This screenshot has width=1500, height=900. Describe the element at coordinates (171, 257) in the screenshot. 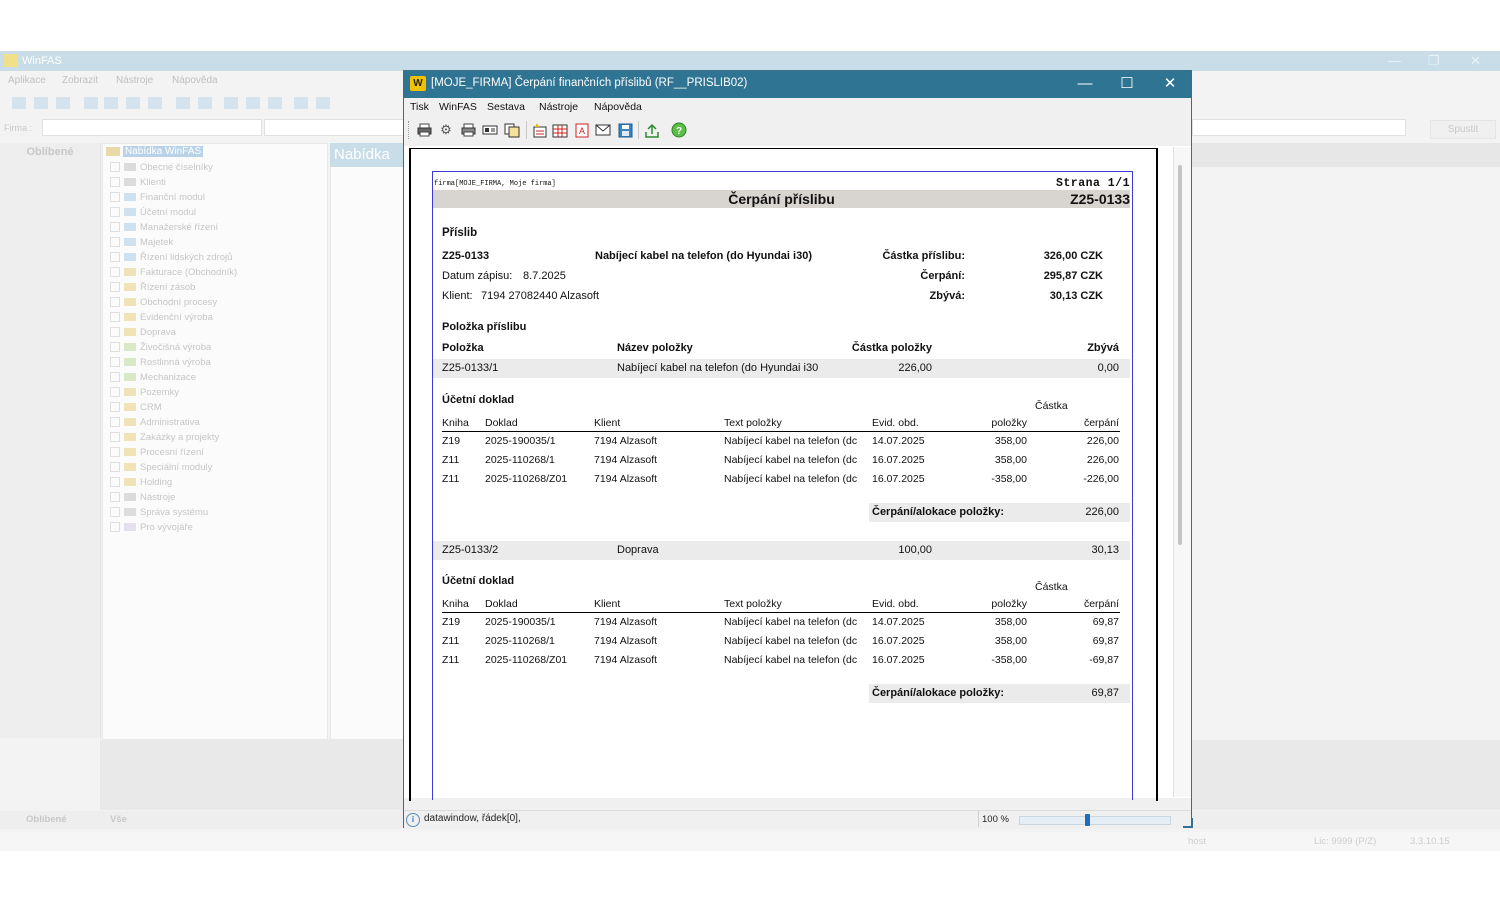

I see `bg-tree-item: Řízení lidských zdrojů` at that location.